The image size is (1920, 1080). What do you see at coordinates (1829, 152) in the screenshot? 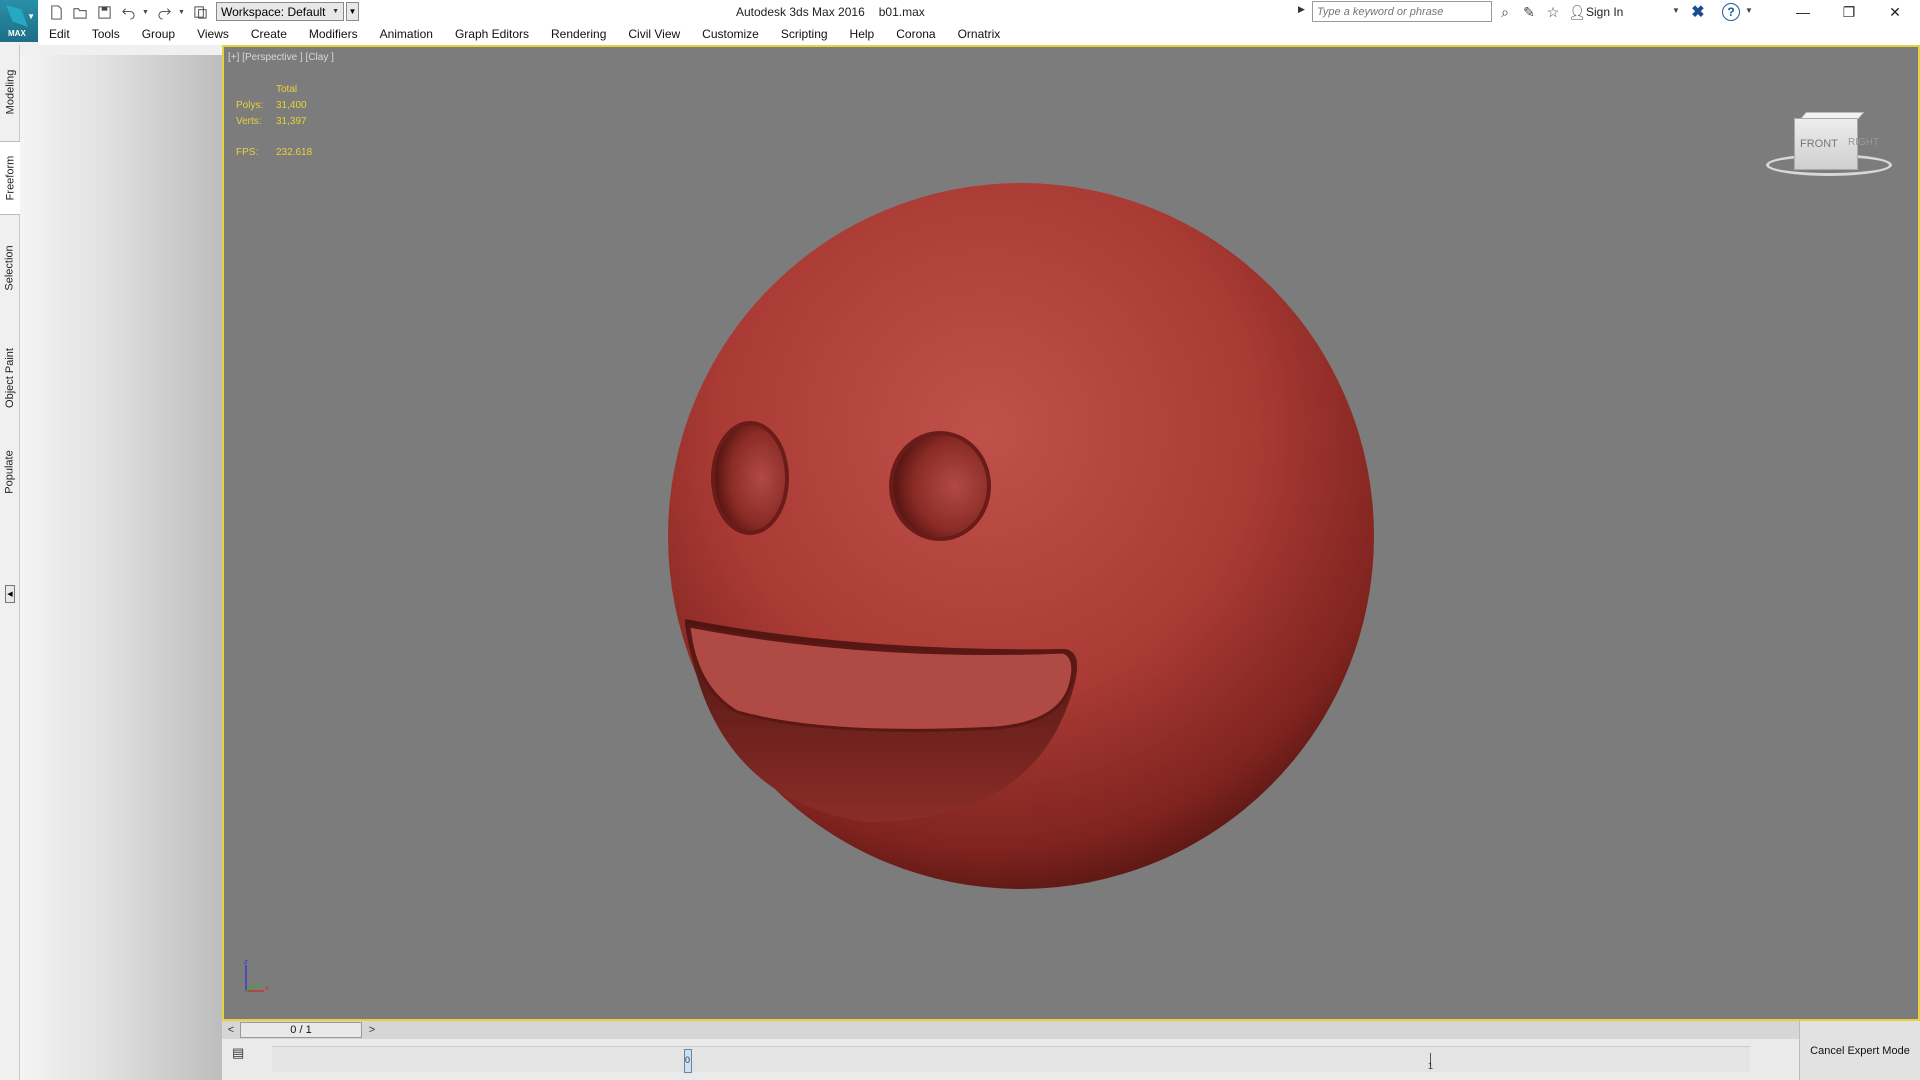
I see `viewcube: FRONT RIGHT` at bounding box center [1829, 152].